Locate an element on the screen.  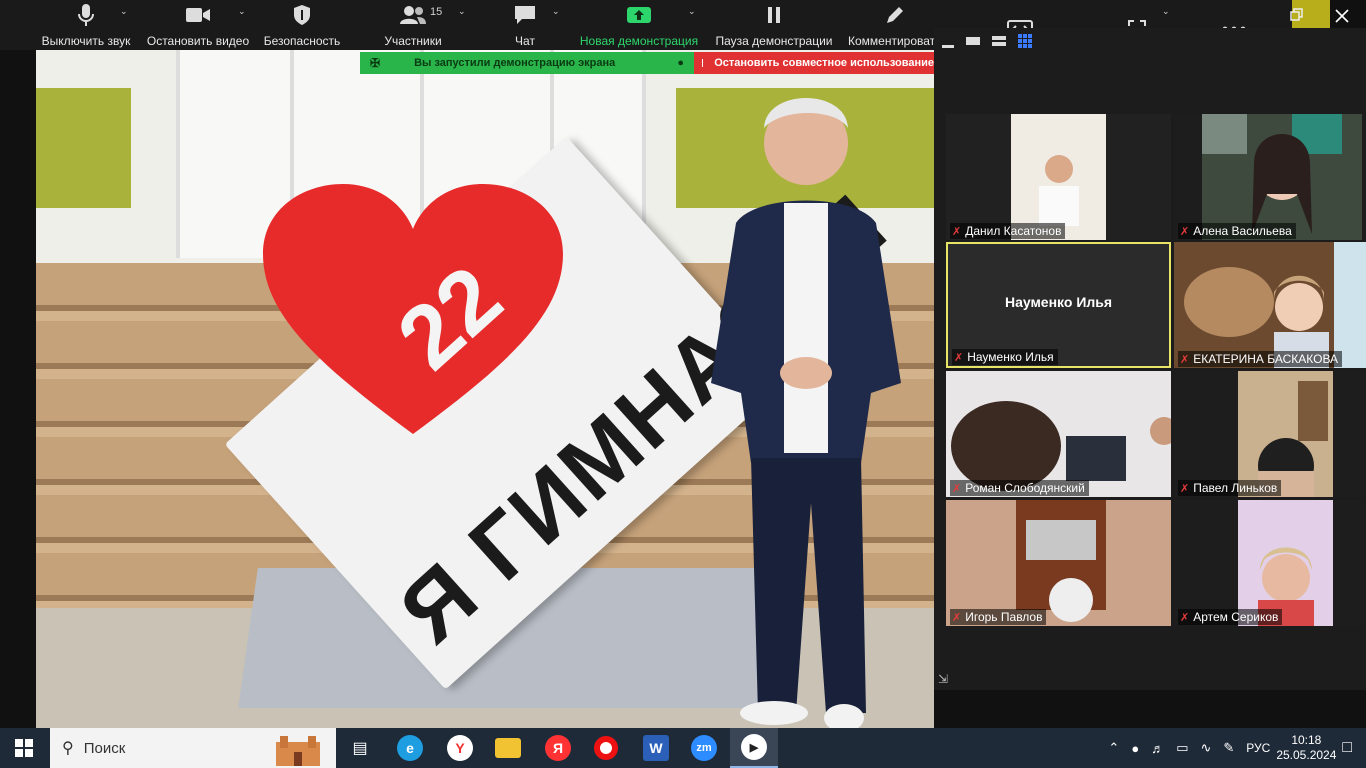
chat-bubble-icon is located at coordinates (525, 15).